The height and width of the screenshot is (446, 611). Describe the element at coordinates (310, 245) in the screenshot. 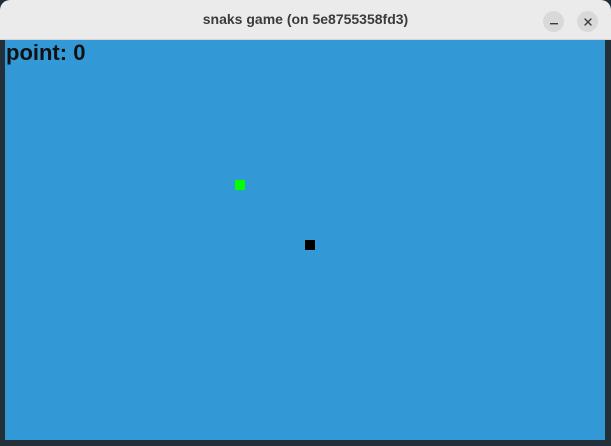

I see `snake-head` at that location.